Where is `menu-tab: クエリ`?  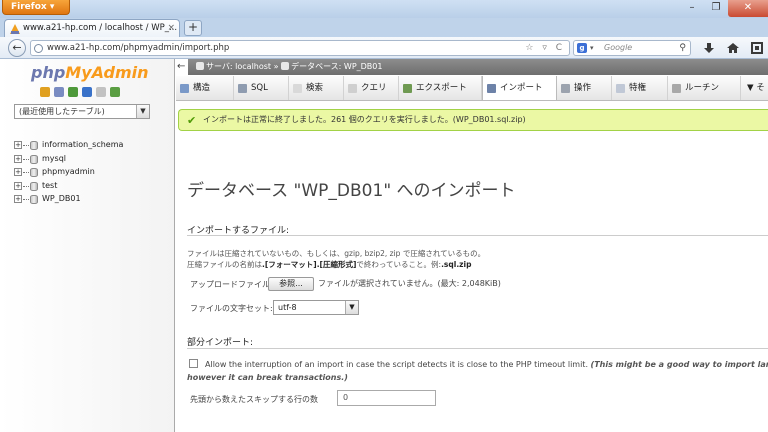
menu-tab: クエリ is located at coordinates (371, 88).